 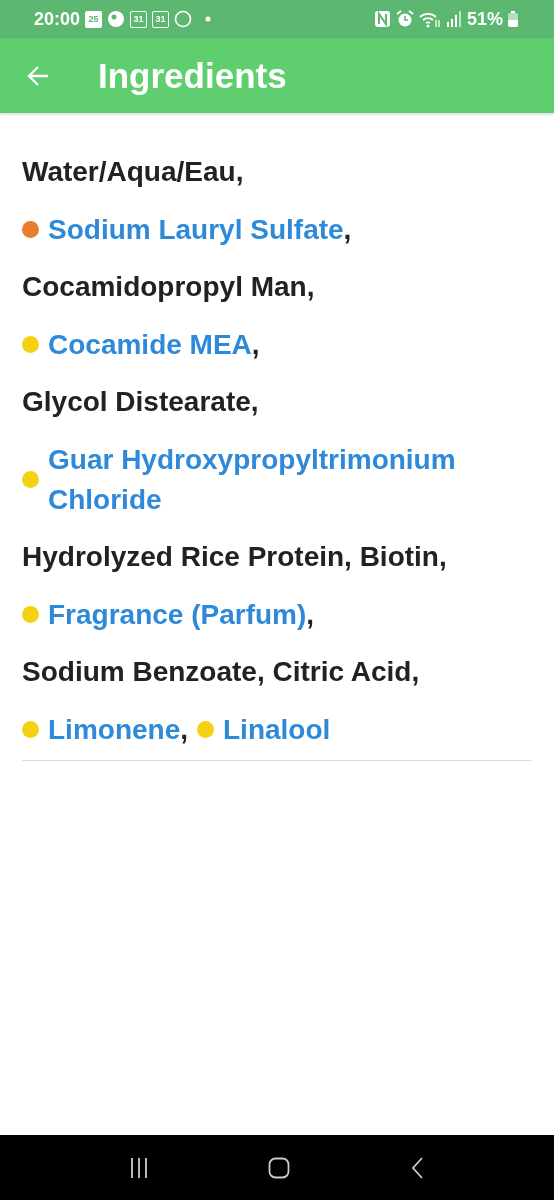 What do you see at coordinates (177, 614) in the screenshot?
I see `ingredient-link: Fragrance (Parfum)` at bounding box center [177, 614].